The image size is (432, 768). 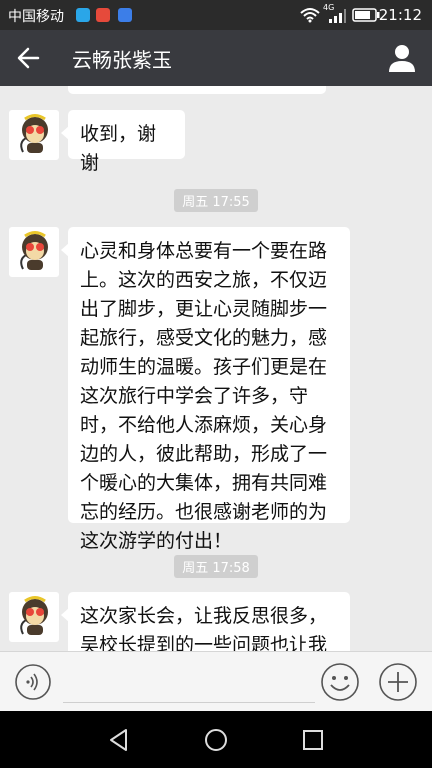 What do you see at coordinates (337, 16) in the screenshot?
I see `signal-icon` at bounding box center [337, 16].